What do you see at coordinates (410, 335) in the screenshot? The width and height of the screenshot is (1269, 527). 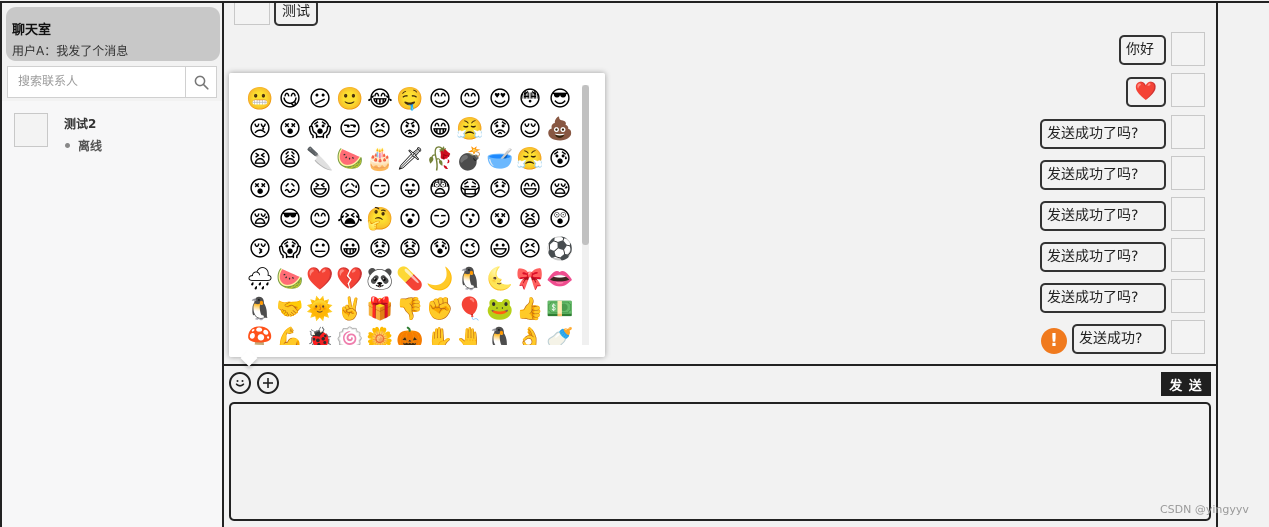 I see `emoji-option: 🎃` at bounding box center [410, 335].